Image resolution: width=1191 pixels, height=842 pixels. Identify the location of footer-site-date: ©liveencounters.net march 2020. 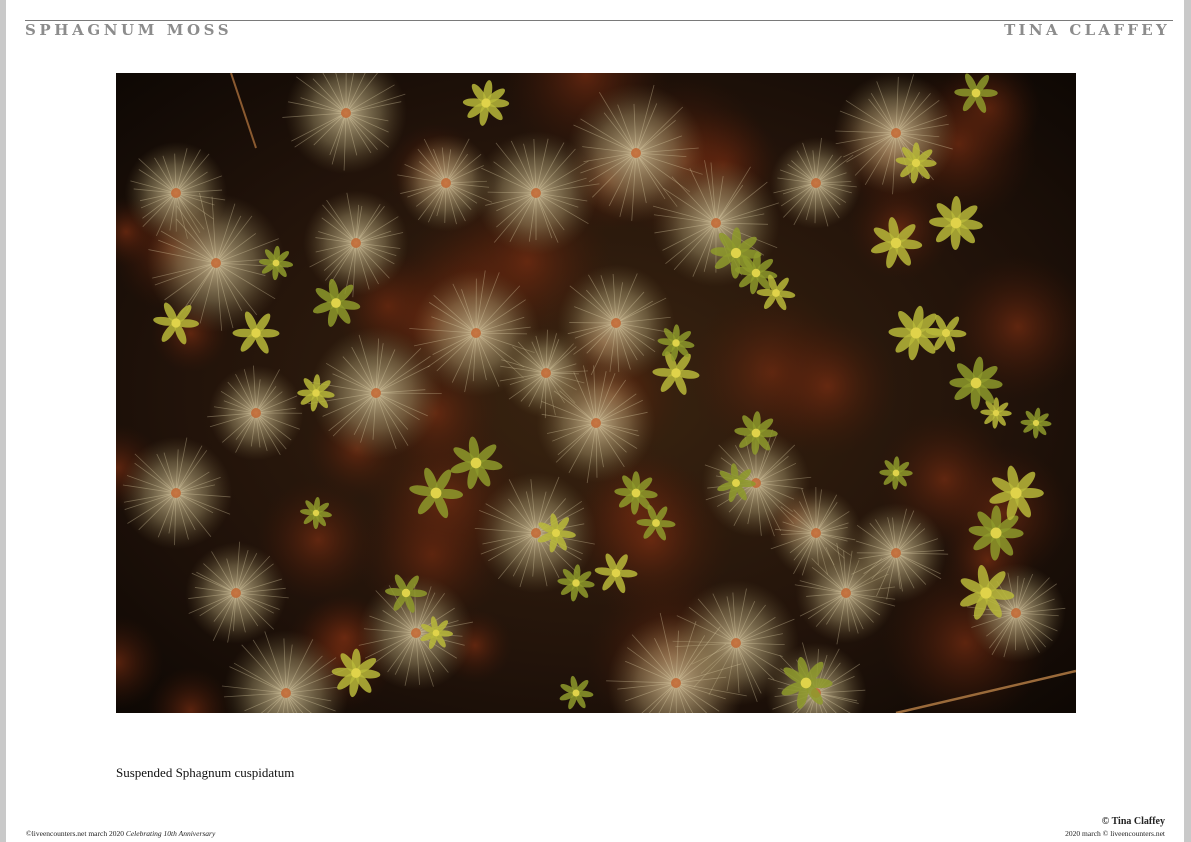
(75, 833).